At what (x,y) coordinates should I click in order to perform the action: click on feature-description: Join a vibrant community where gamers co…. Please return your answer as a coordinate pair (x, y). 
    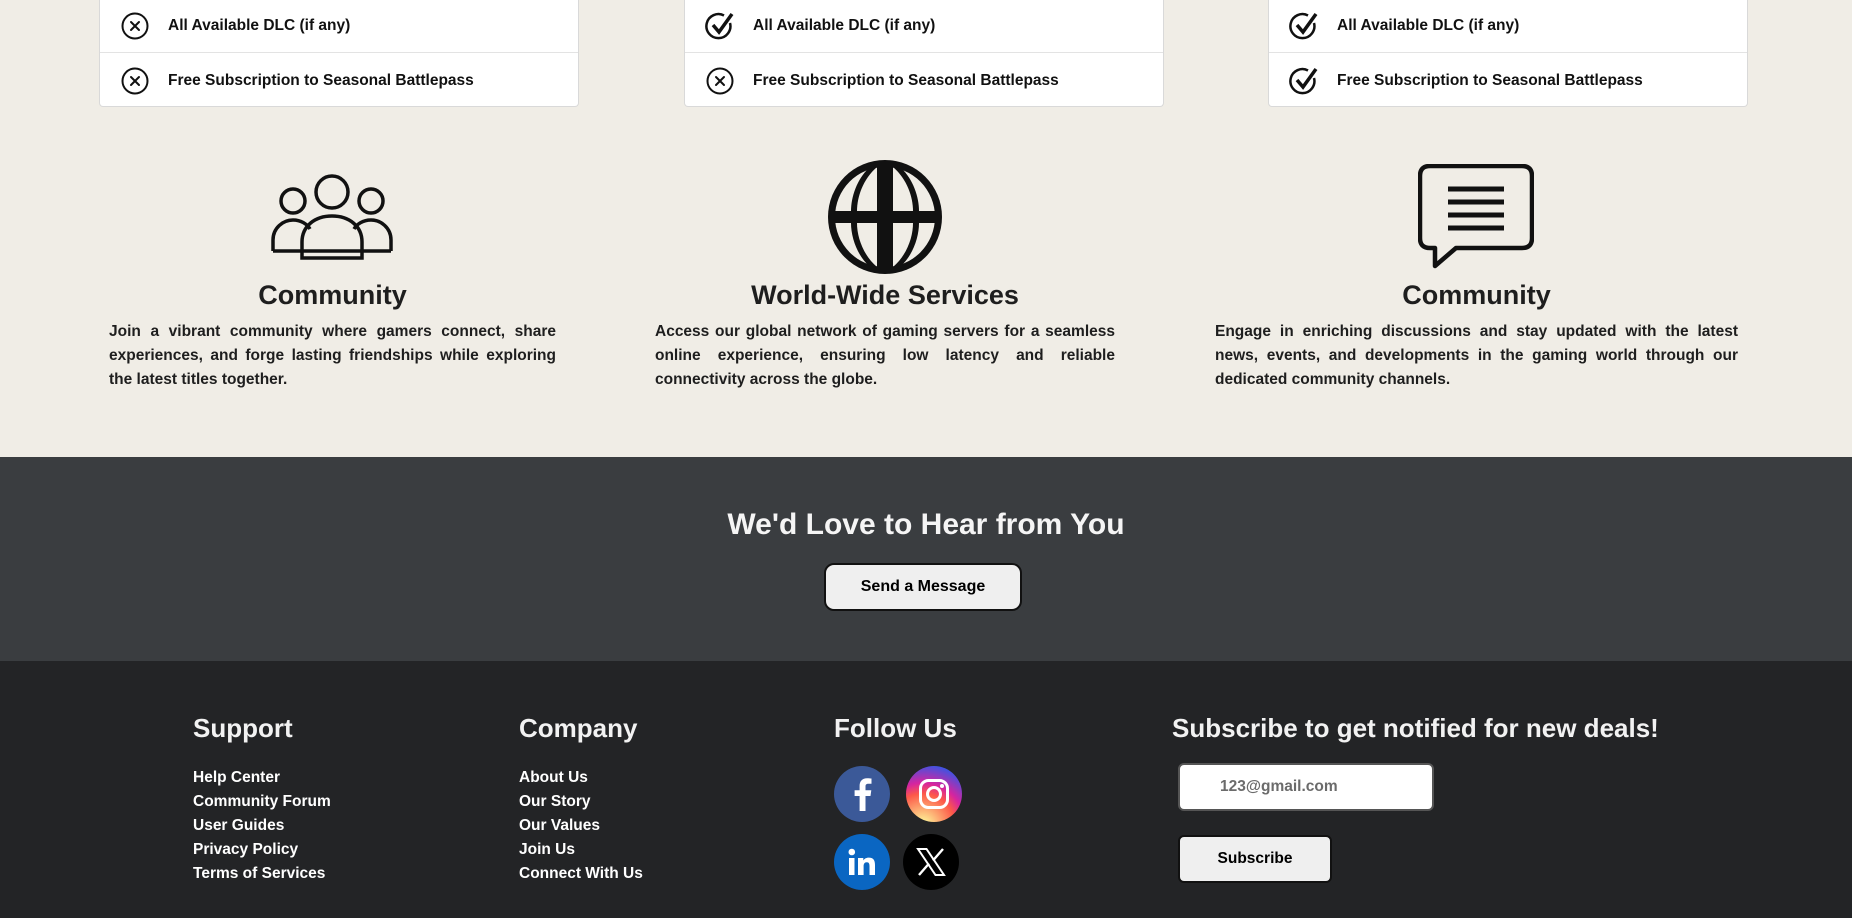
    Looking at the image, I should click on (332, 355).